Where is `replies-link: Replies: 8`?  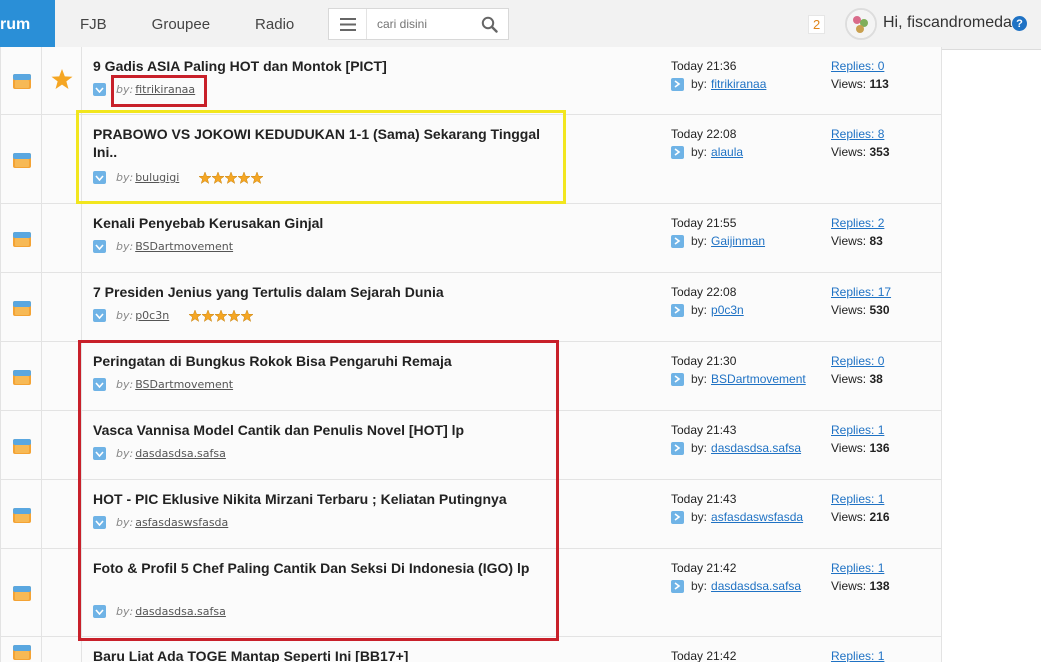
replies-link: Replies: 8 is located at coordinates (857, 134).